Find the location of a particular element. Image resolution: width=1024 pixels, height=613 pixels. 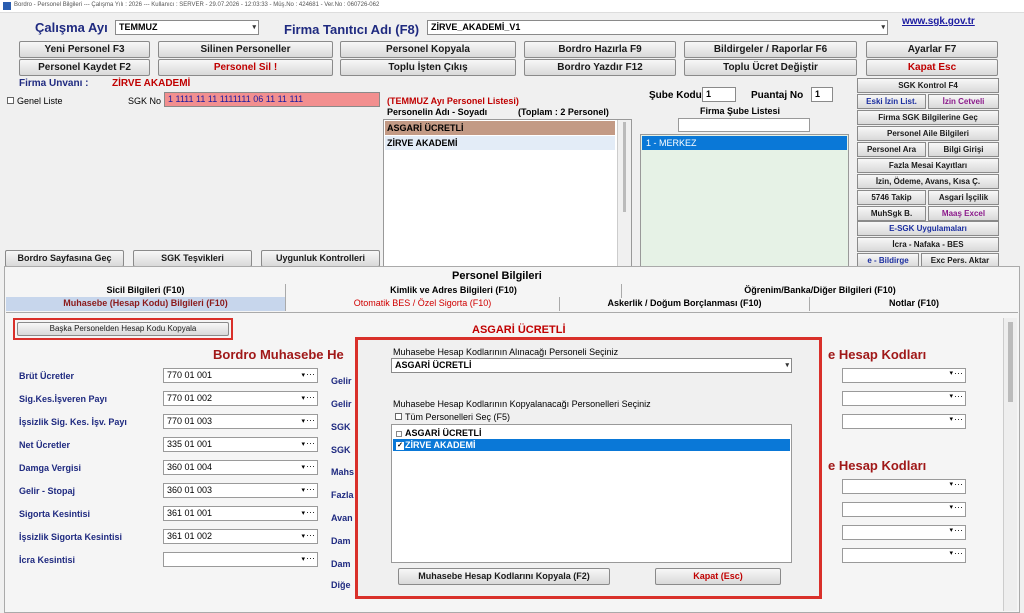

list-item: 1 - MERKEZ is located at coordinates (744, 143).